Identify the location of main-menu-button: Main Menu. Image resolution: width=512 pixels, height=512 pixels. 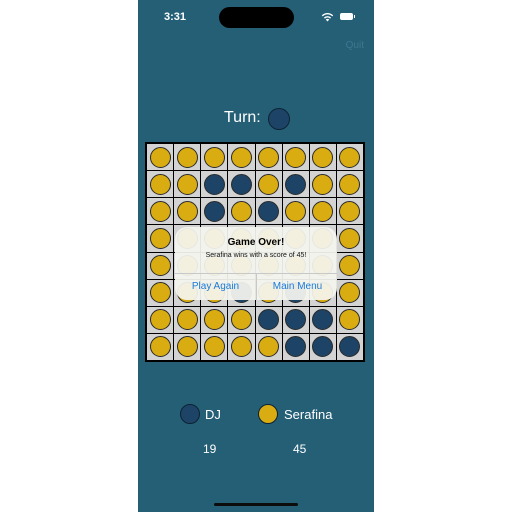
(297, 286).